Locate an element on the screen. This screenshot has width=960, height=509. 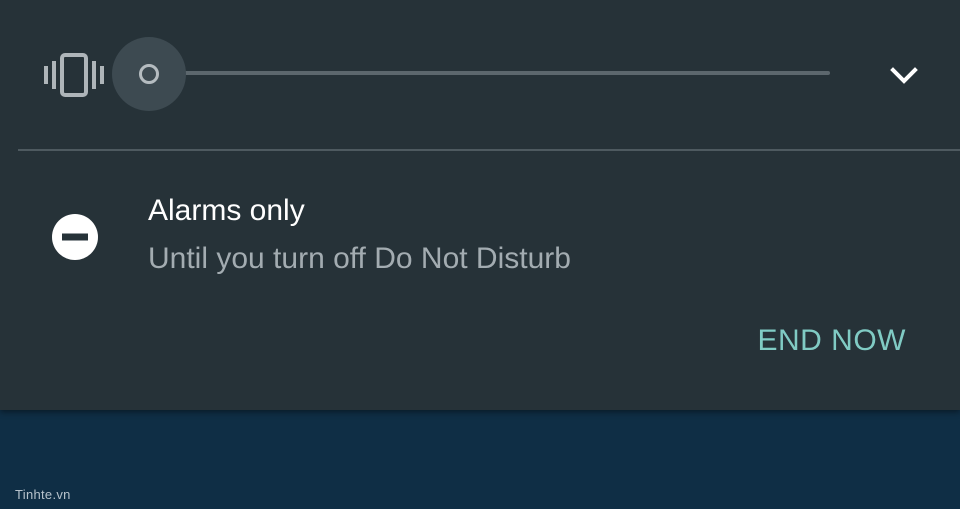
mode-subtitle: Until you turn off Do Not Disturb is located at coordinates (359, 258).